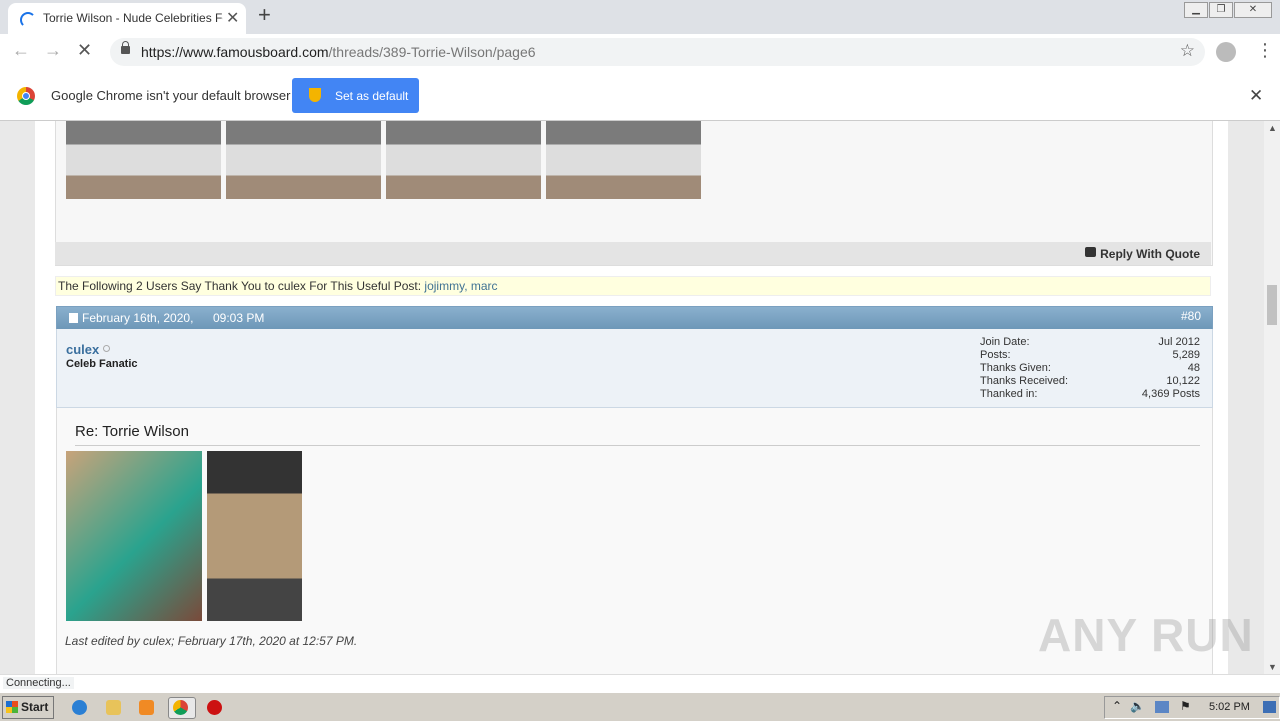 This screenshot has width=1280, height=721. What do you see at coordinates (125, 47) in the screenshot?
I see `lock-icon` at bounding box center [125, 47].